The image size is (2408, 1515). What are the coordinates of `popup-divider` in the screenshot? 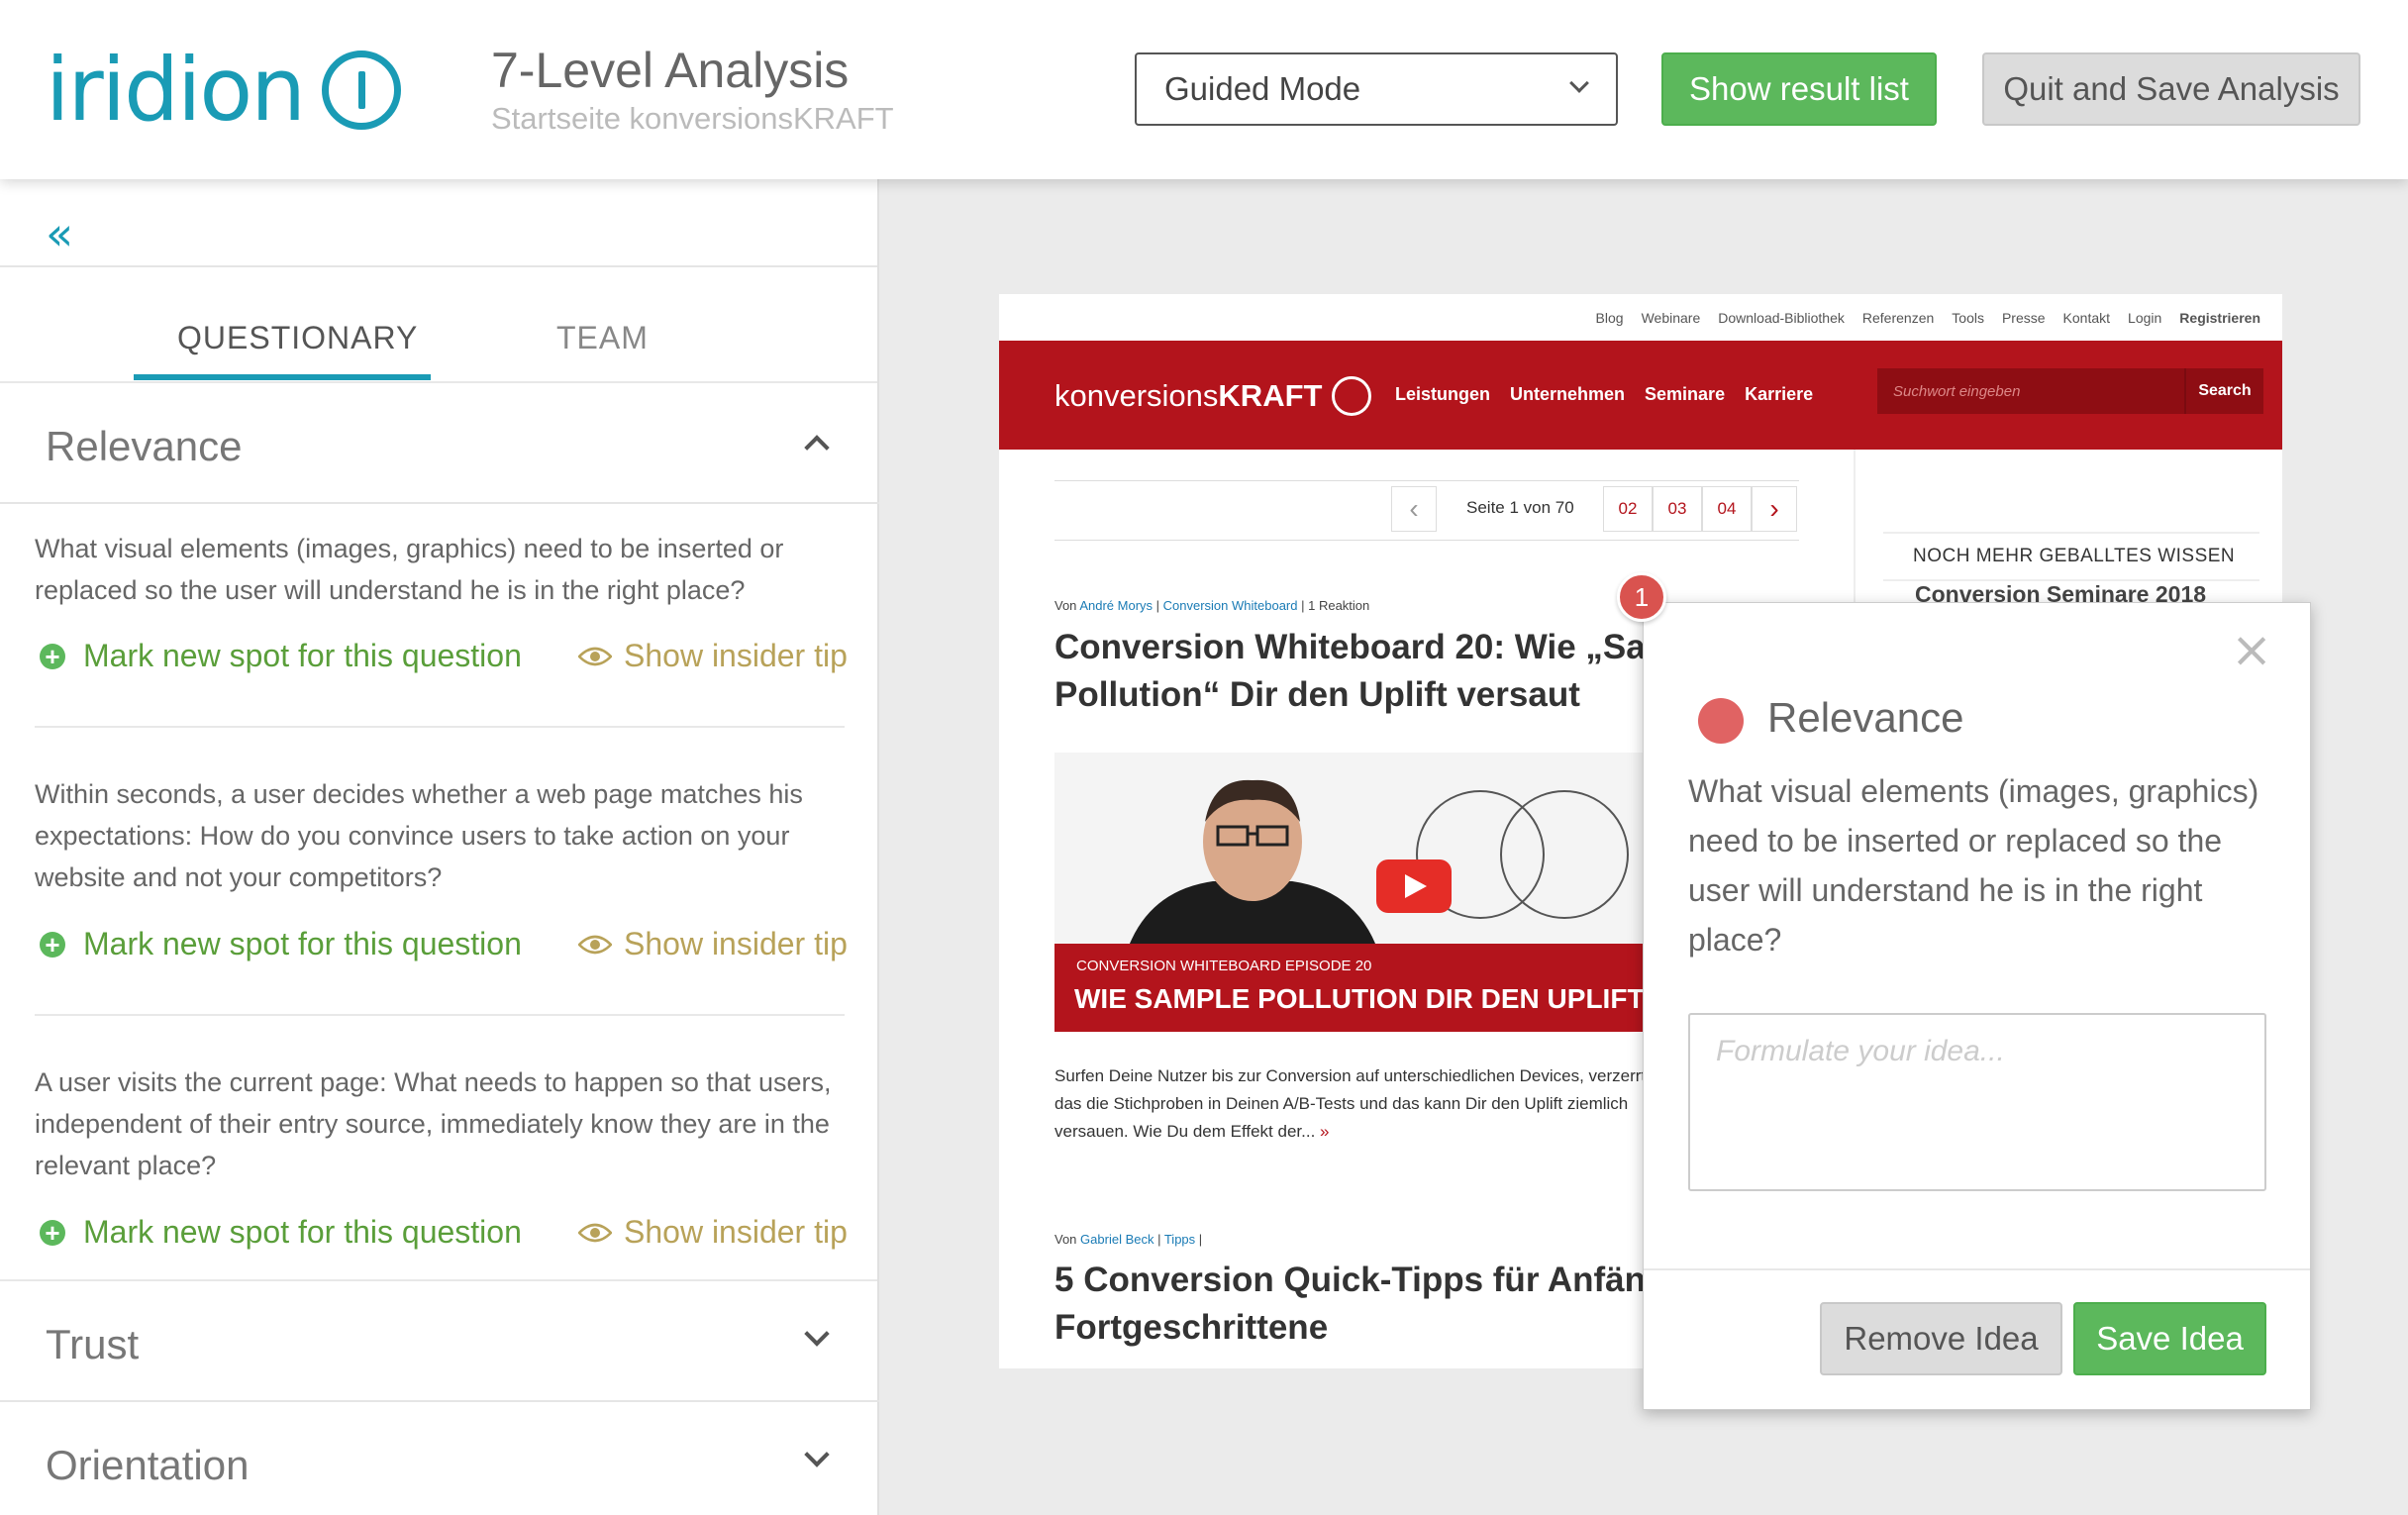 It's located at (1977, 1269).